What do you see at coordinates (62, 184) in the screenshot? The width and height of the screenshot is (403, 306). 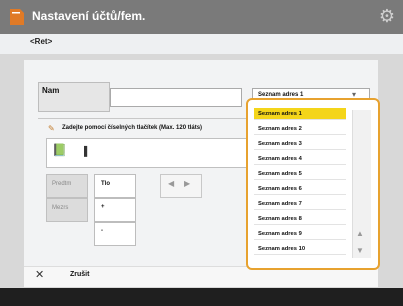 I see `prev-button-label: Predtm` at bounding box center [62, 184].